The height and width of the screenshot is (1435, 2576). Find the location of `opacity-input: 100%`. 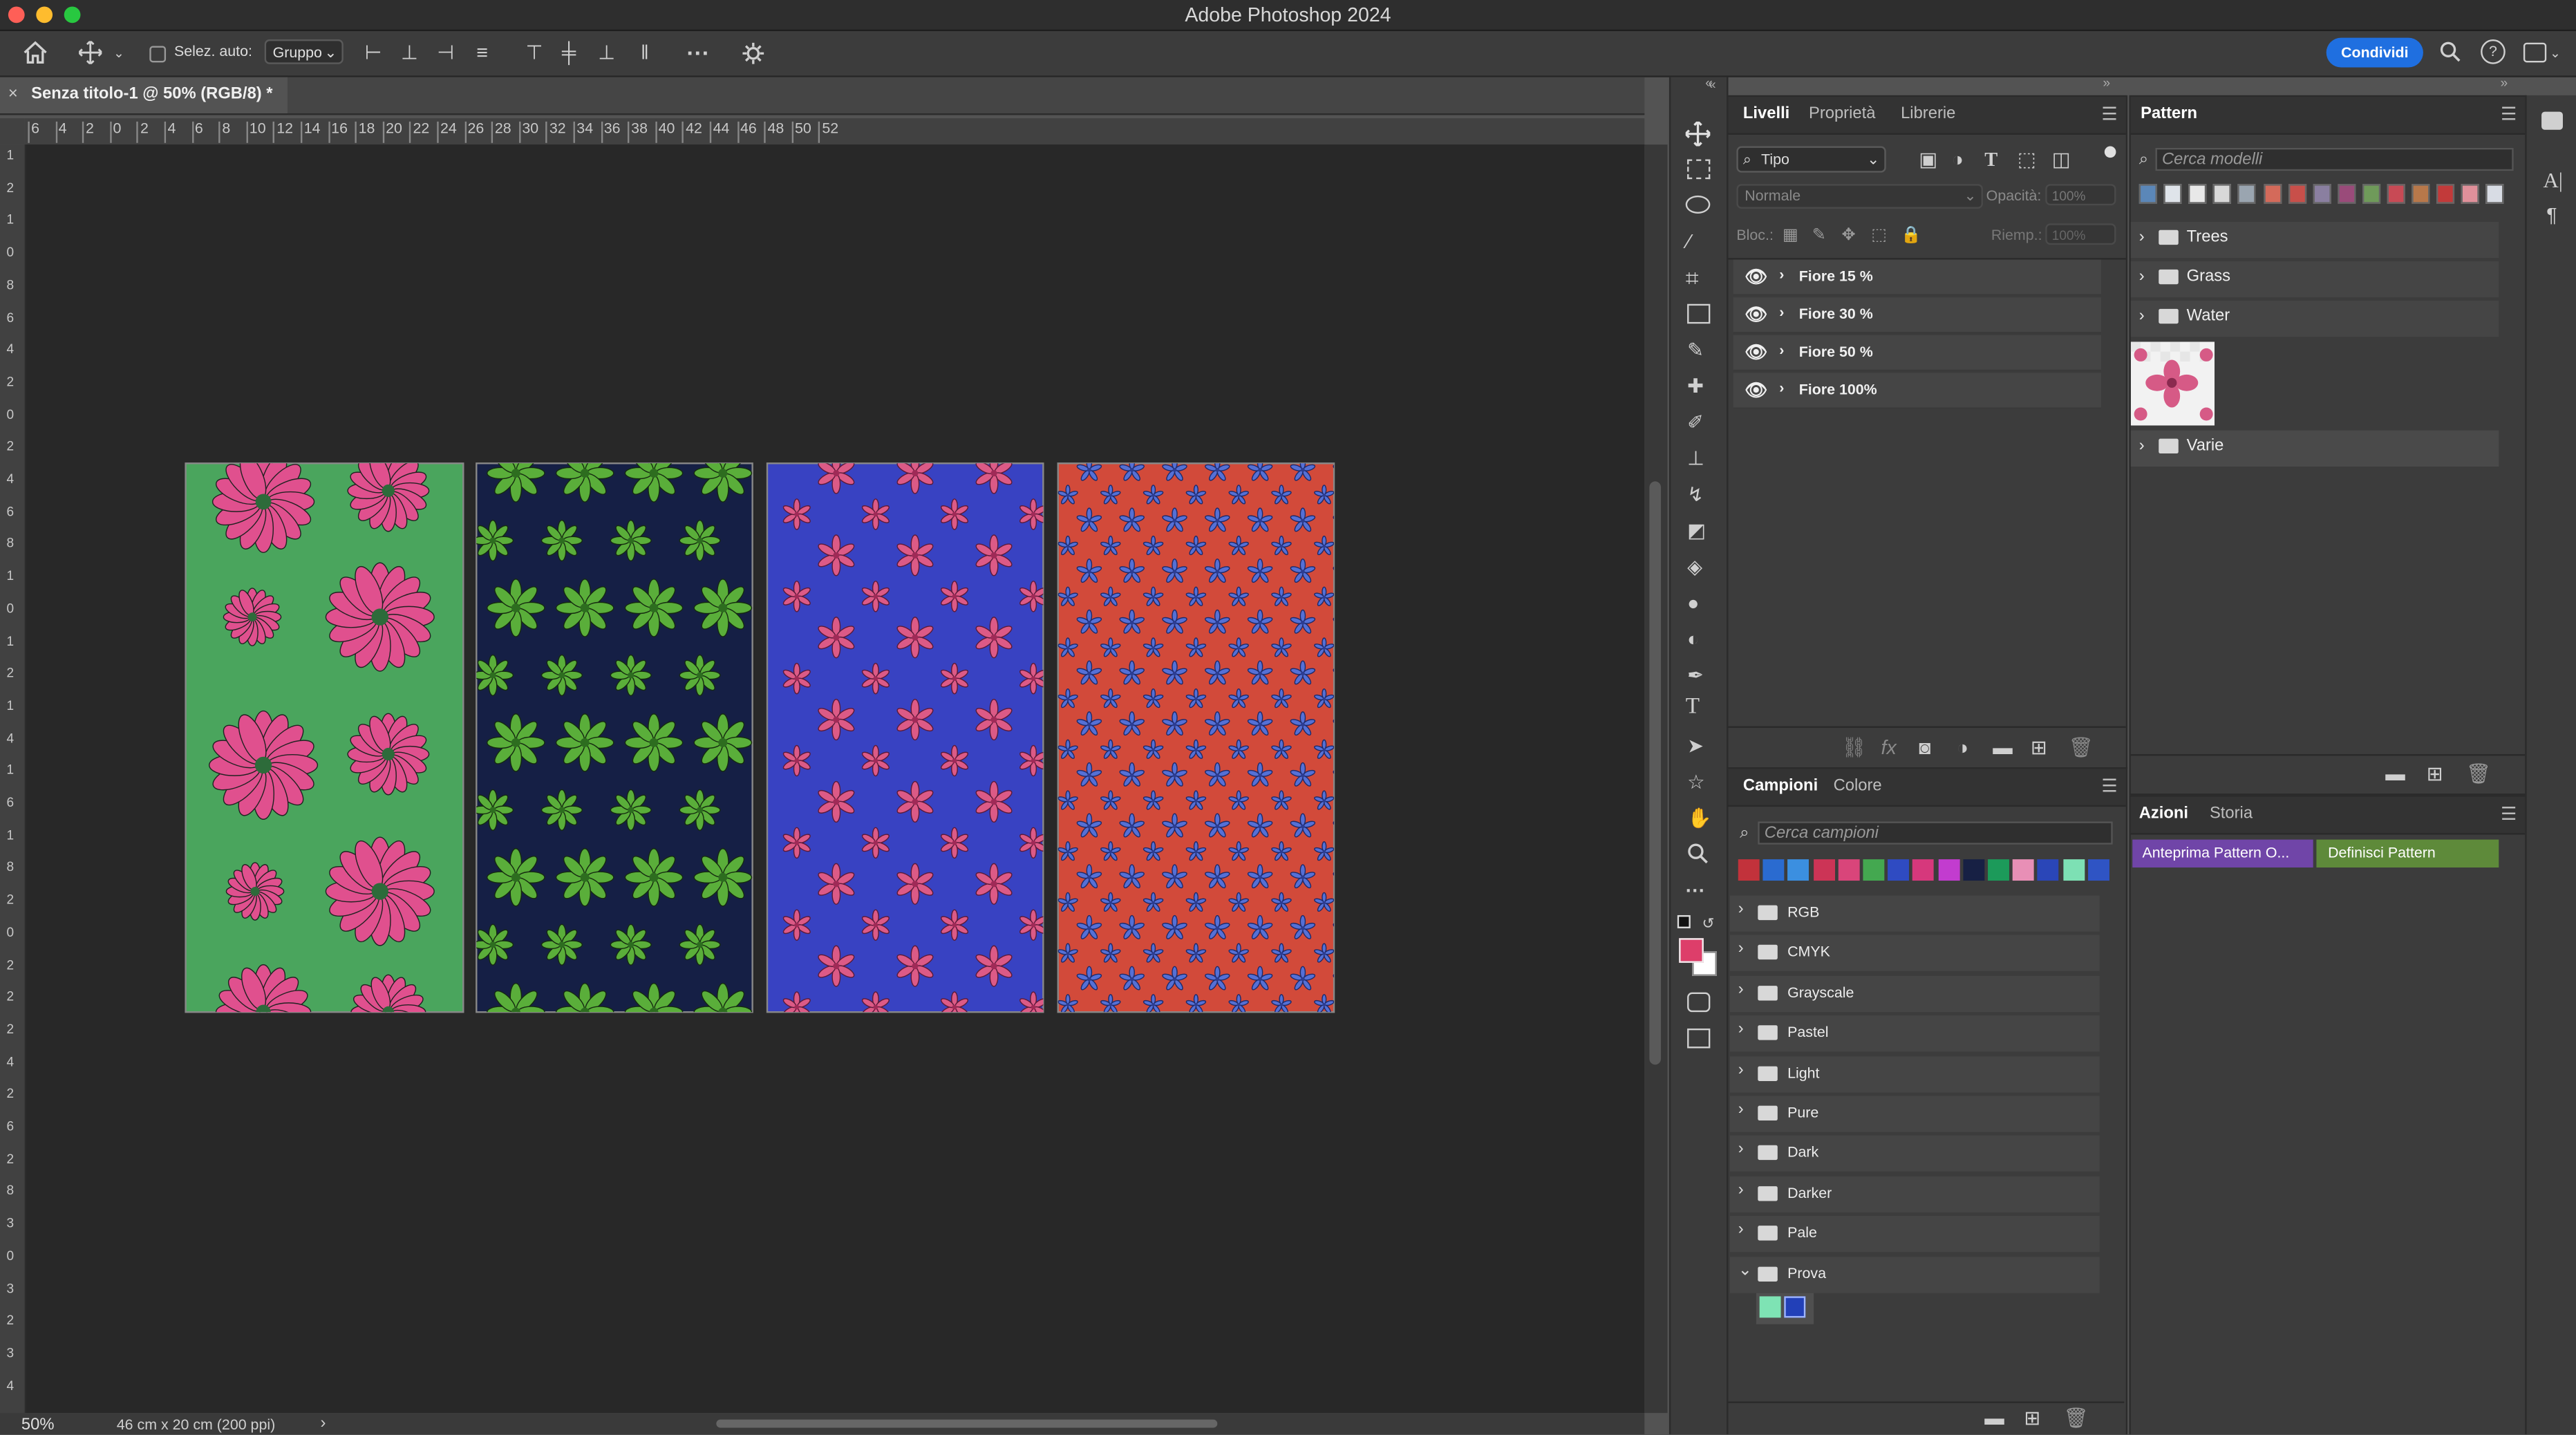

opacity-input: 100% is located at coordinates (2080, 195).